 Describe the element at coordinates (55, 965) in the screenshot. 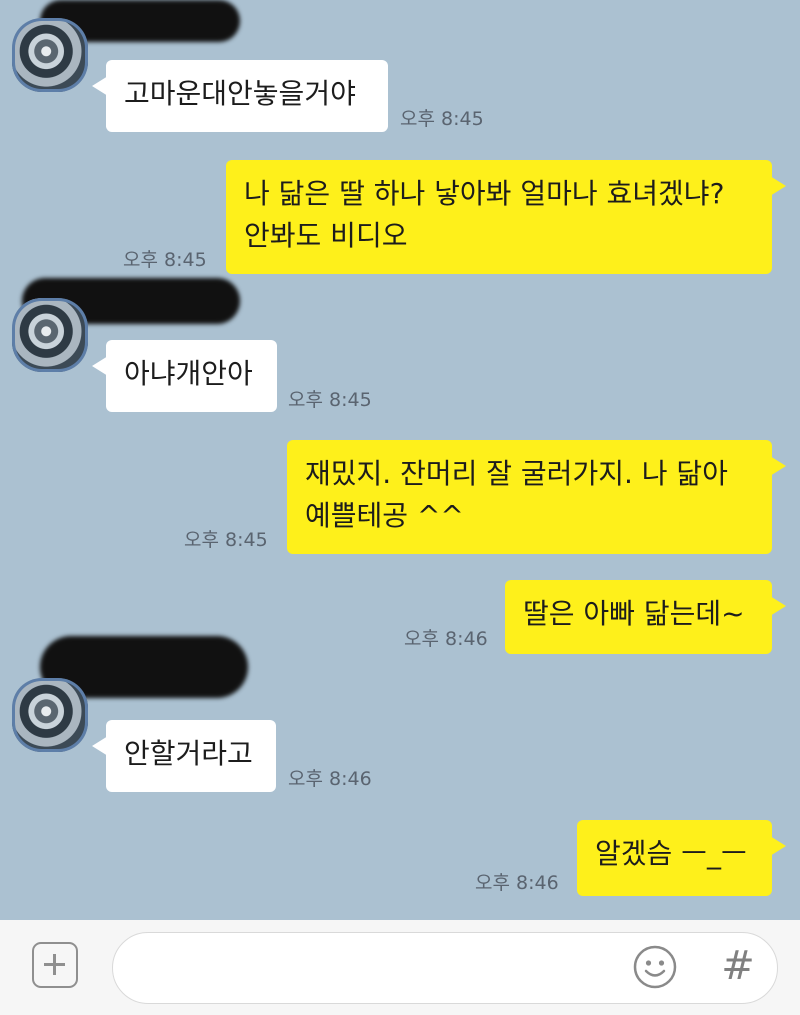

I see `plus-icon` at that location.